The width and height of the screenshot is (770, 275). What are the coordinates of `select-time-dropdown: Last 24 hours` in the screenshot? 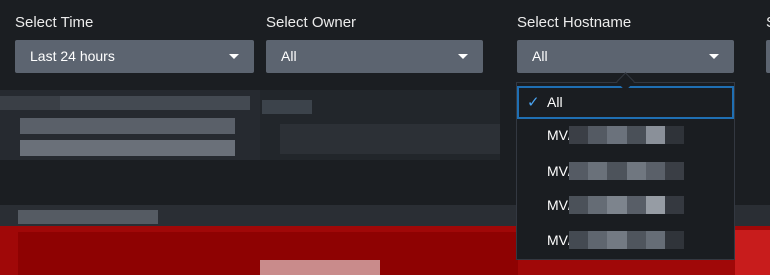 It's located at (134, 56).